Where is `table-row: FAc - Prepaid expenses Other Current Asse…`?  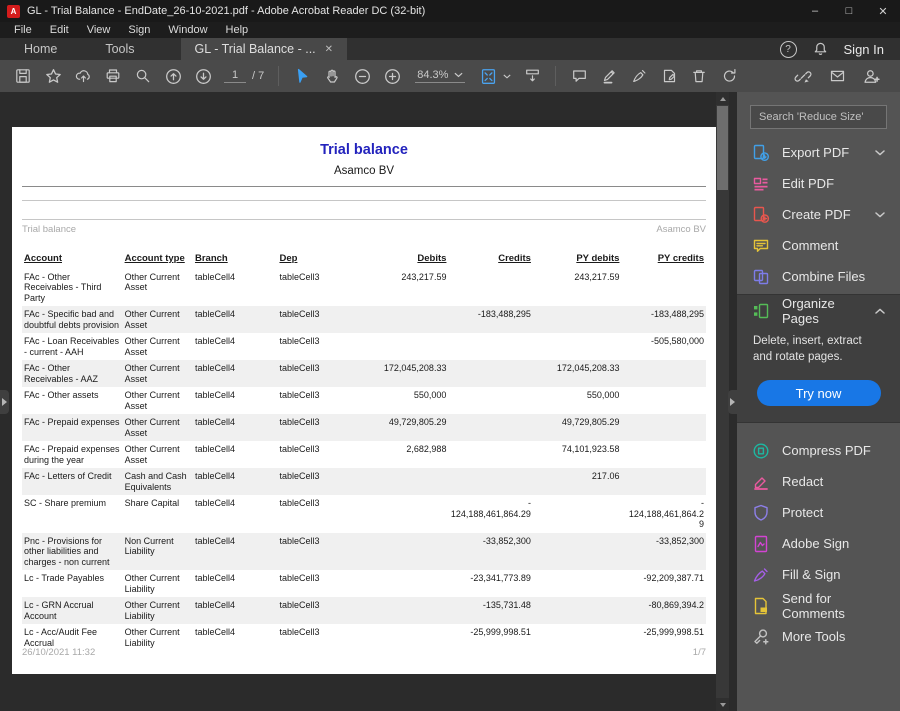 table-row: FAc - Prepaid expenses Other Current Asse… is located at coordinates (364, 427).